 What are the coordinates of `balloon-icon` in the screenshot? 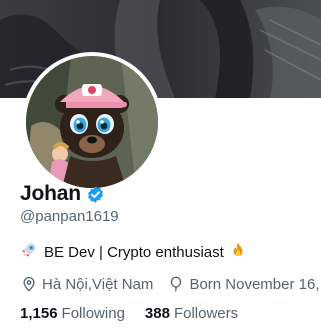 It's located at (176, 284).